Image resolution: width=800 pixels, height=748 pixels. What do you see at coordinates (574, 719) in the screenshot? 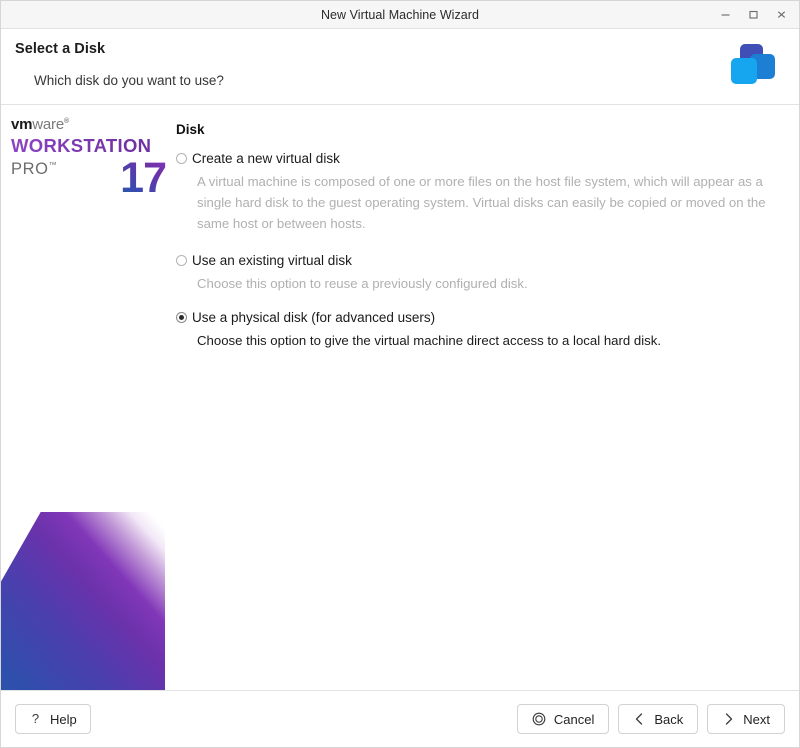
I see `cancel-button-label: Cancel` at bounding box center [574, 719].